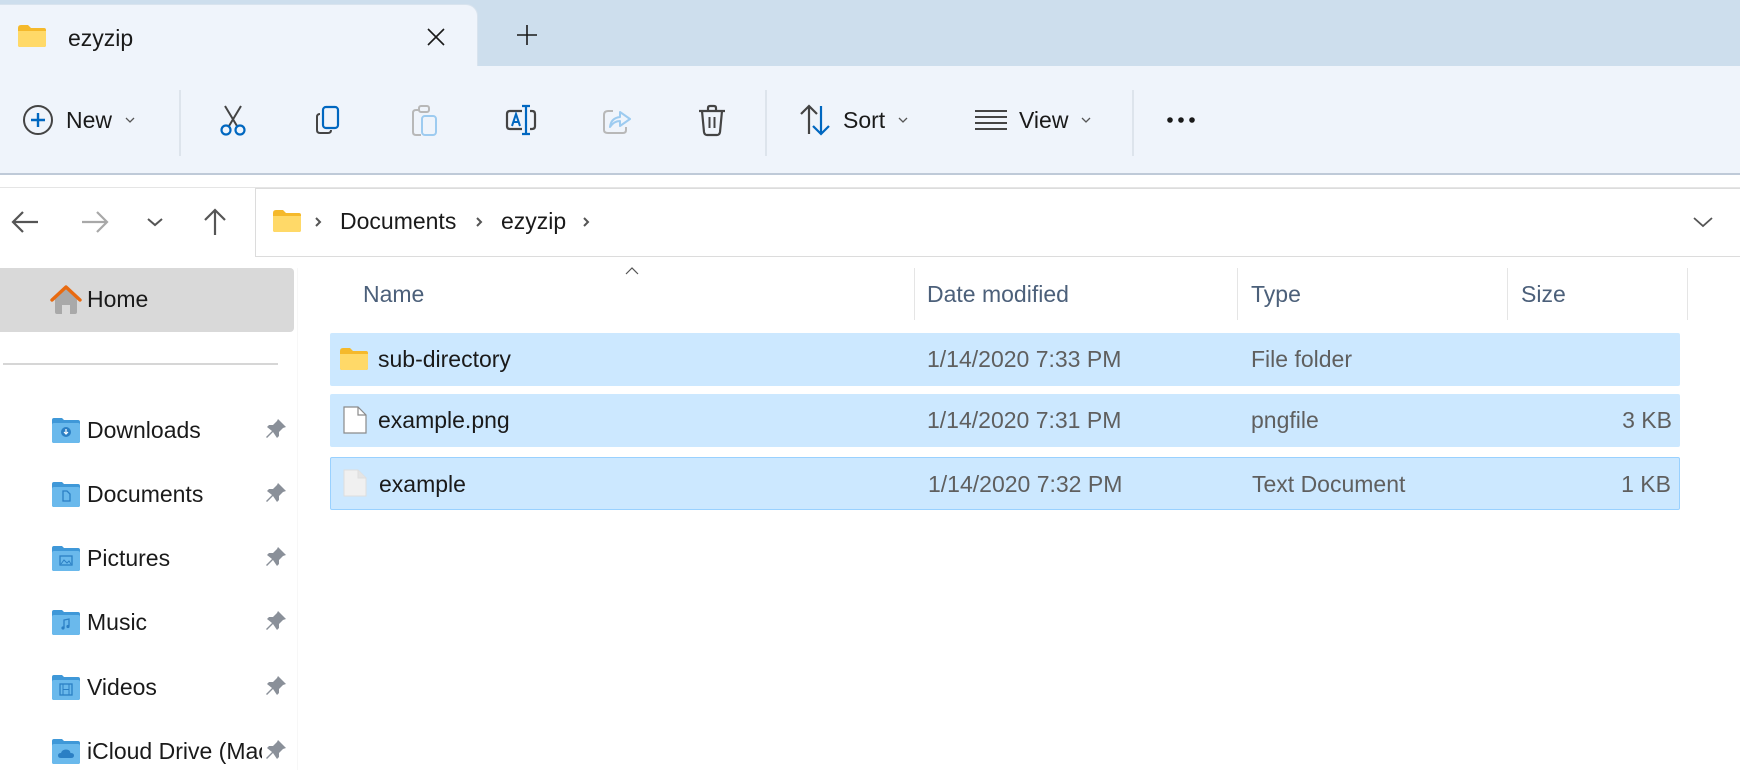  Describe the element at coordinates (1647, 420) in the screenshot. I see `file-size: 3 KB` at that location.